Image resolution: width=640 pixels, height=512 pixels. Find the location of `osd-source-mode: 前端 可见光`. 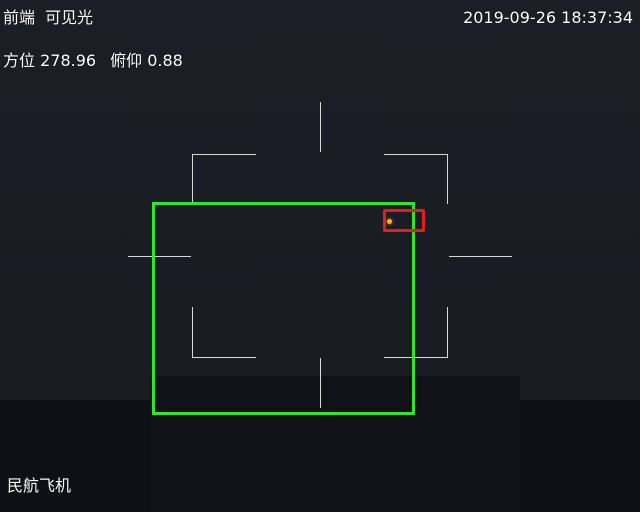

osd-source-mode: 前端 可见光 is located at coordinates (48, 18).